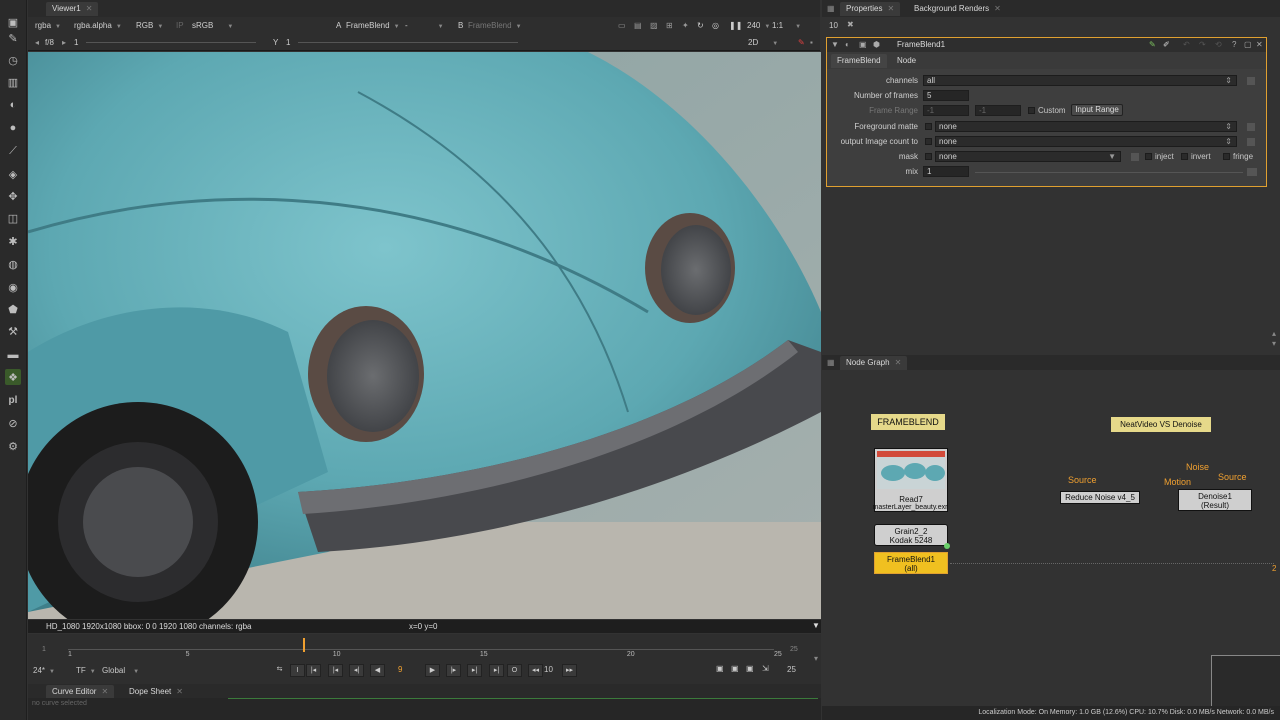 The image size is (1280, 720). What do you see at coordinates (13, 309) in the screenshot?
I see `metadata-tool-icon: ⬟` at bounding box center [13, 309].